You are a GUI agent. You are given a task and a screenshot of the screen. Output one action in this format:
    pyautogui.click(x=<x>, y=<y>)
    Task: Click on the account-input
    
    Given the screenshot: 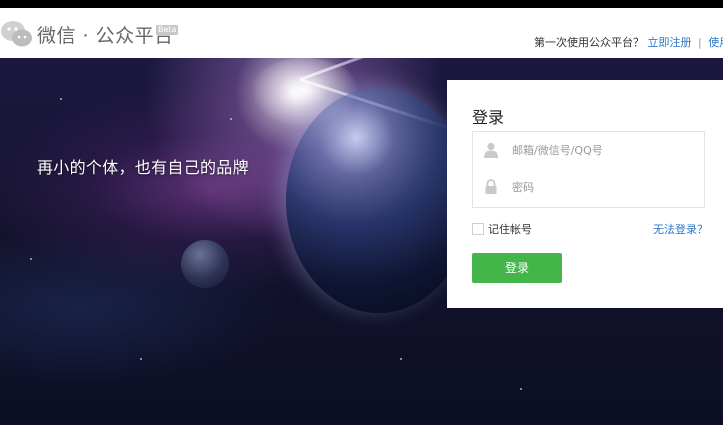 What is the action you would take?
    pyautogui.click(x=605, y=150)
    